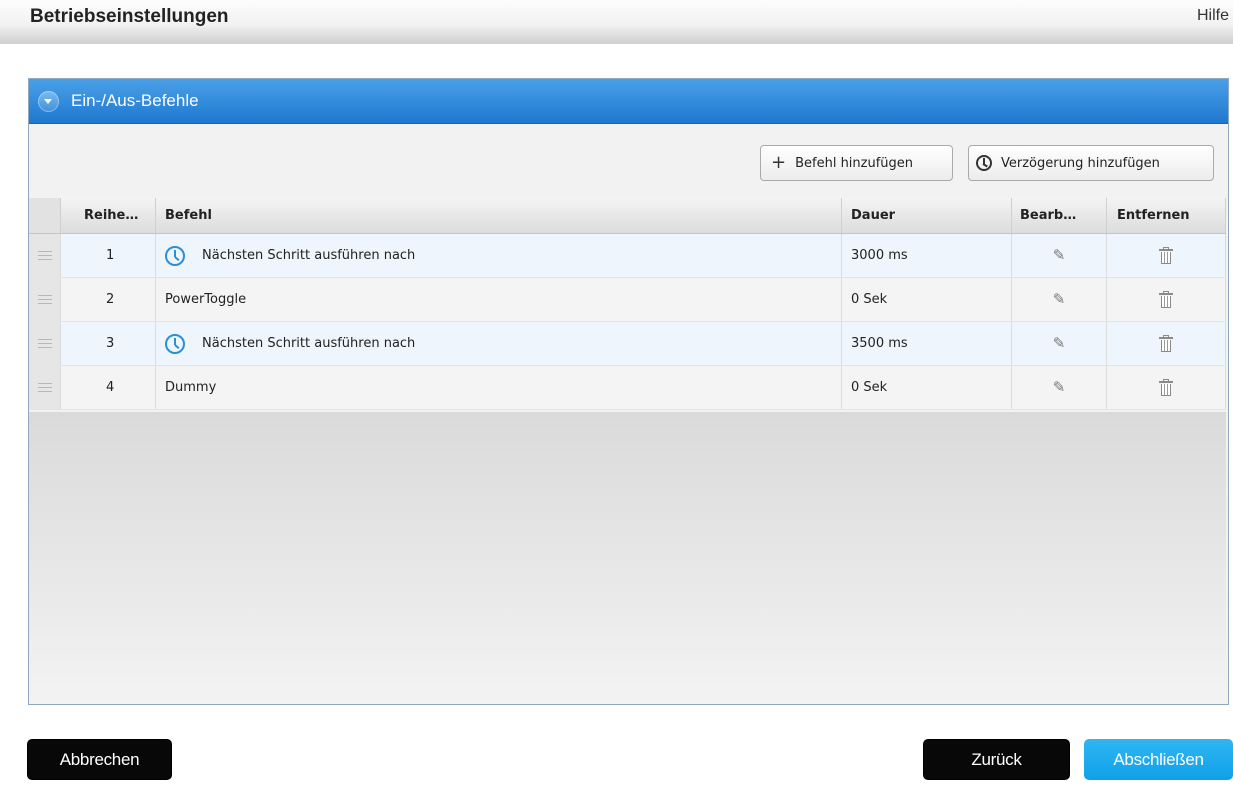 The height and width of the screenshot is (804, 1233). I want to click on table-row: 2 PowerToggle 0 Sek ✎, so click(627, 300).